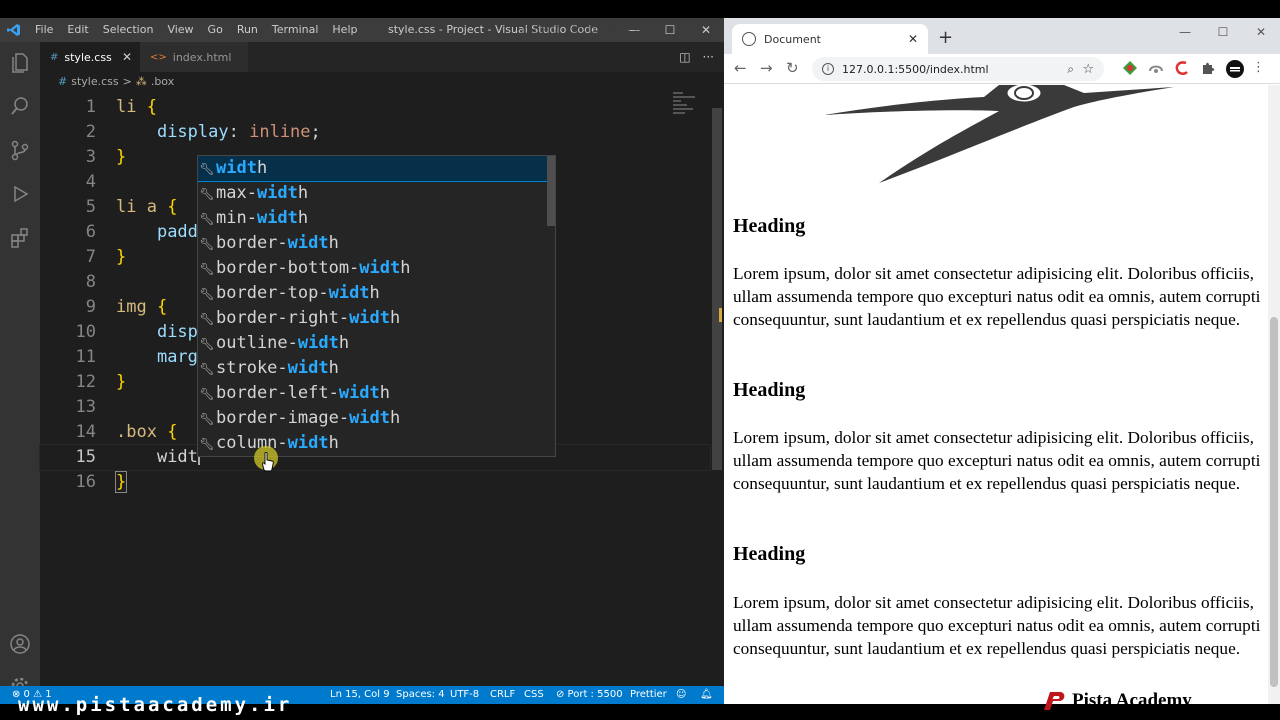 This screenshot has height=720, width=1280. Describe the element at coordinates (1132, 700) in the screenshot. I see `brand-name: Pista Academy` at that location.